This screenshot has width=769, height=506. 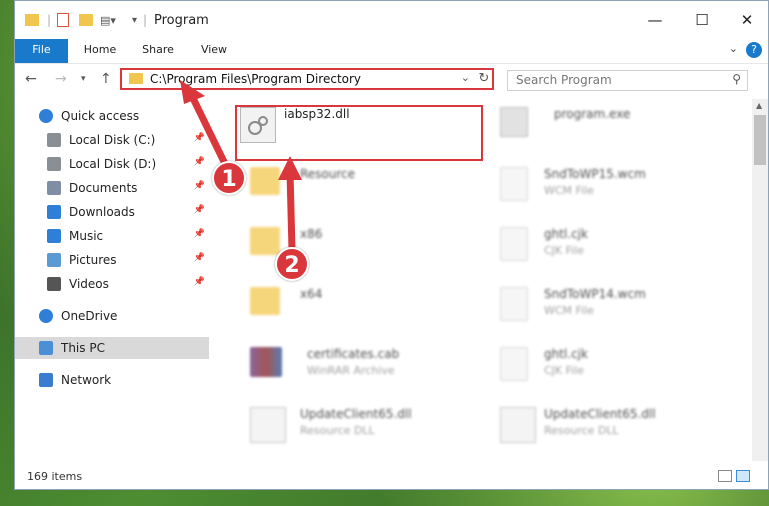 What do you see at coordinates (615, 125) in the screenshot?
I see `file-item: program.exe` at bounding box center [615, 125].